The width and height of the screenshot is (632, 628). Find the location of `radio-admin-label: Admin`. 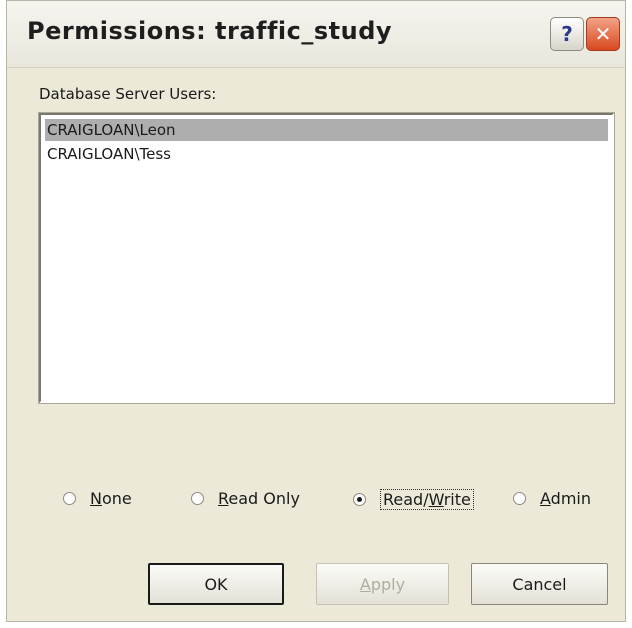

radio-admin-label: Admin is located at coordinates (565, 498).